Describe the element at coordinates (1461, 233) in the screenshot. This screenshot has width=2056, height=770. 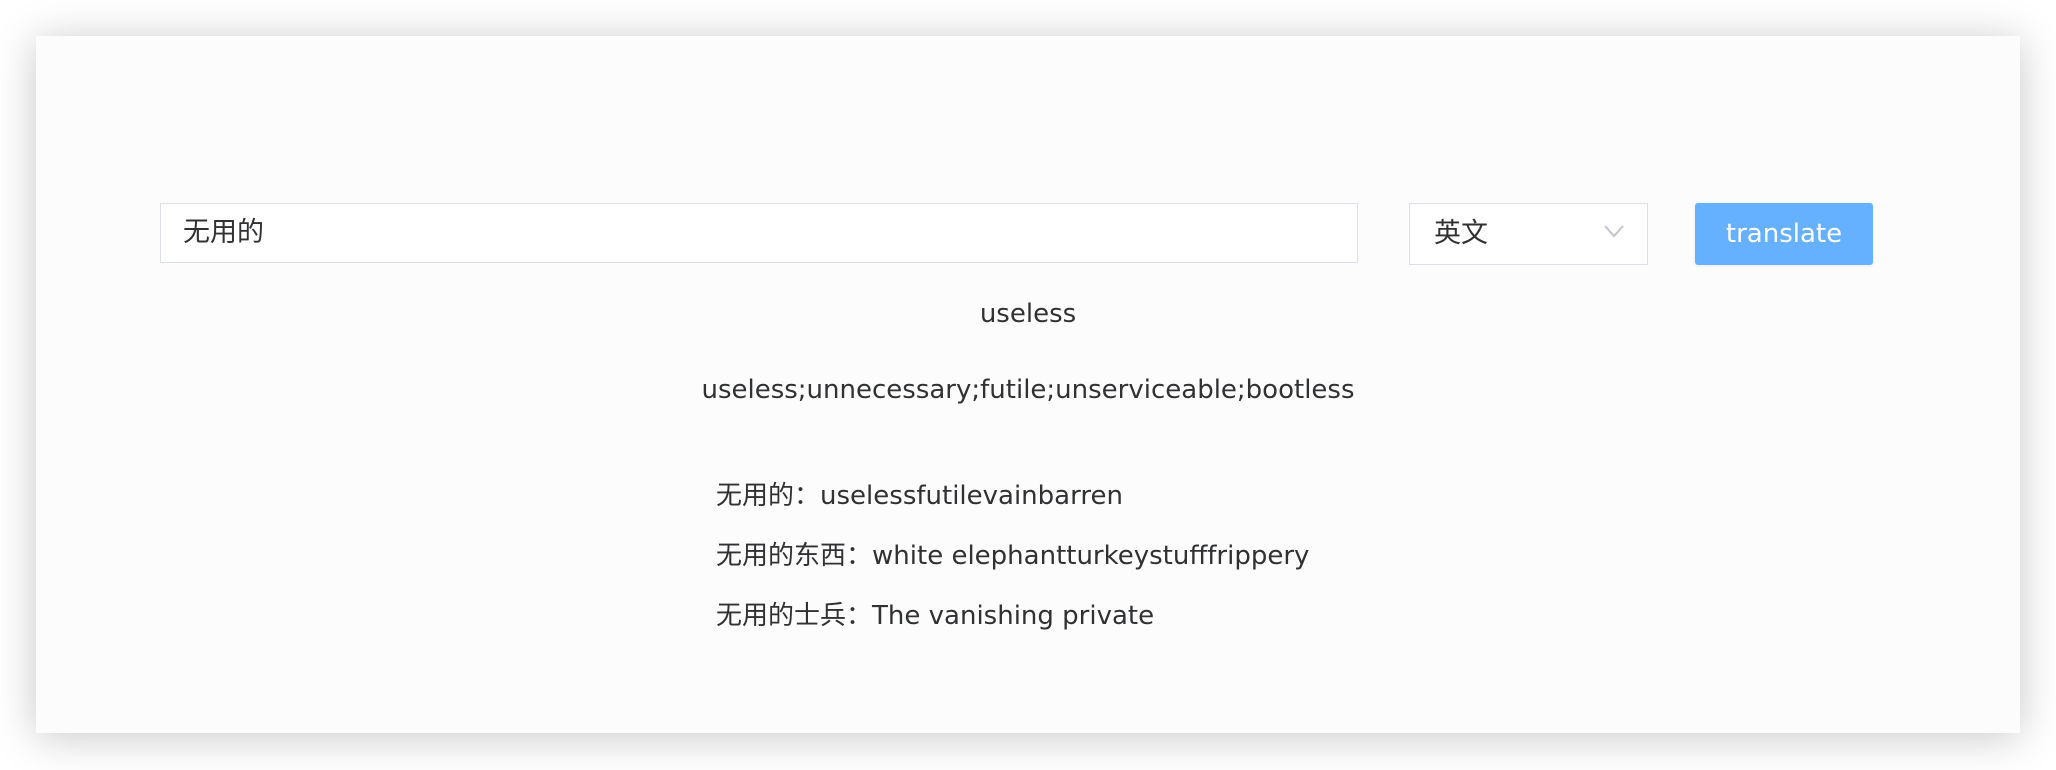
I see `selected-language: 英文` at that location.